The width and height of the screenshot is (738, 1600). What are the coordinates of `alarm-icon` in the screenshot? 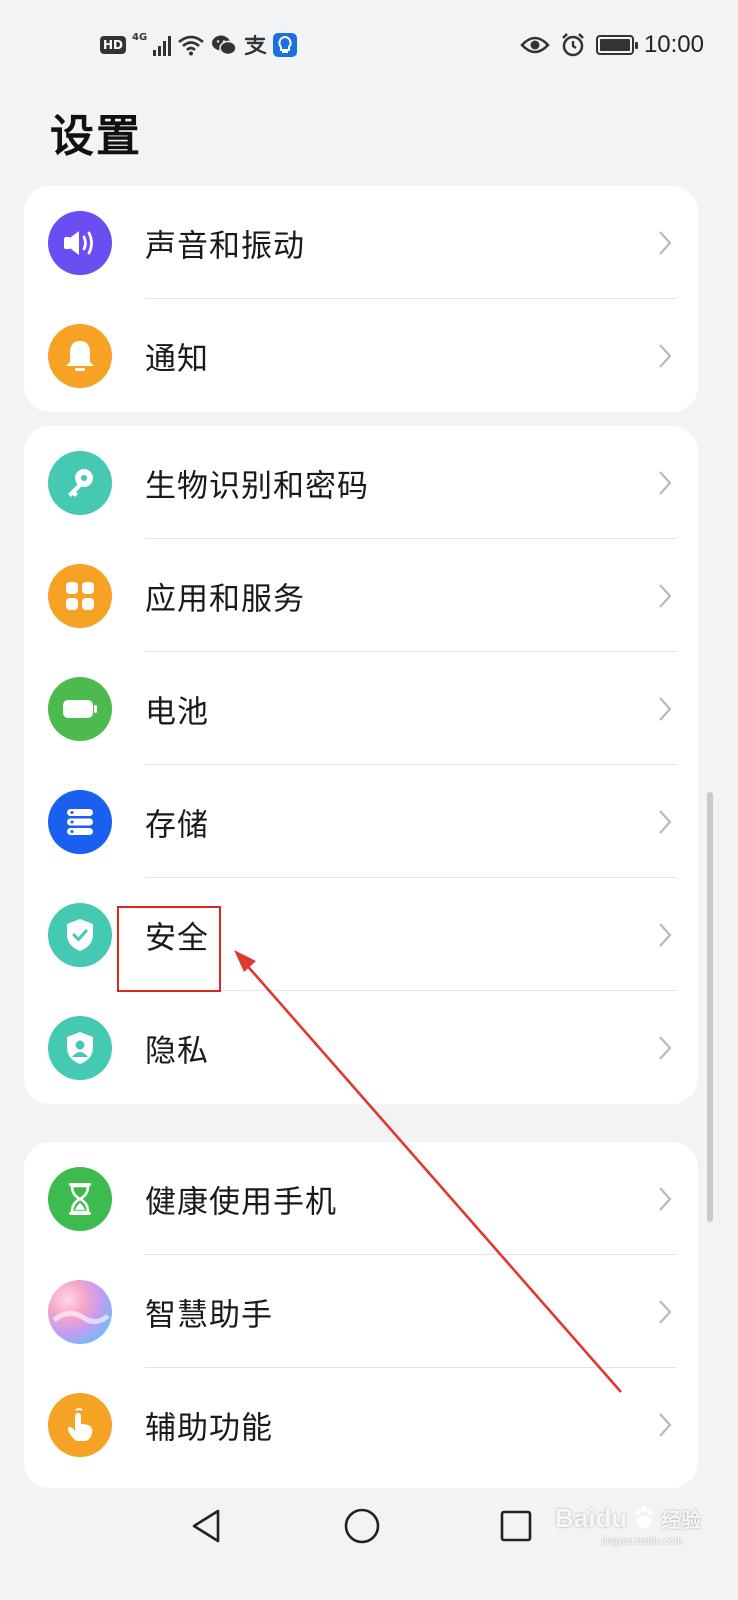 It's located at (573, 45).